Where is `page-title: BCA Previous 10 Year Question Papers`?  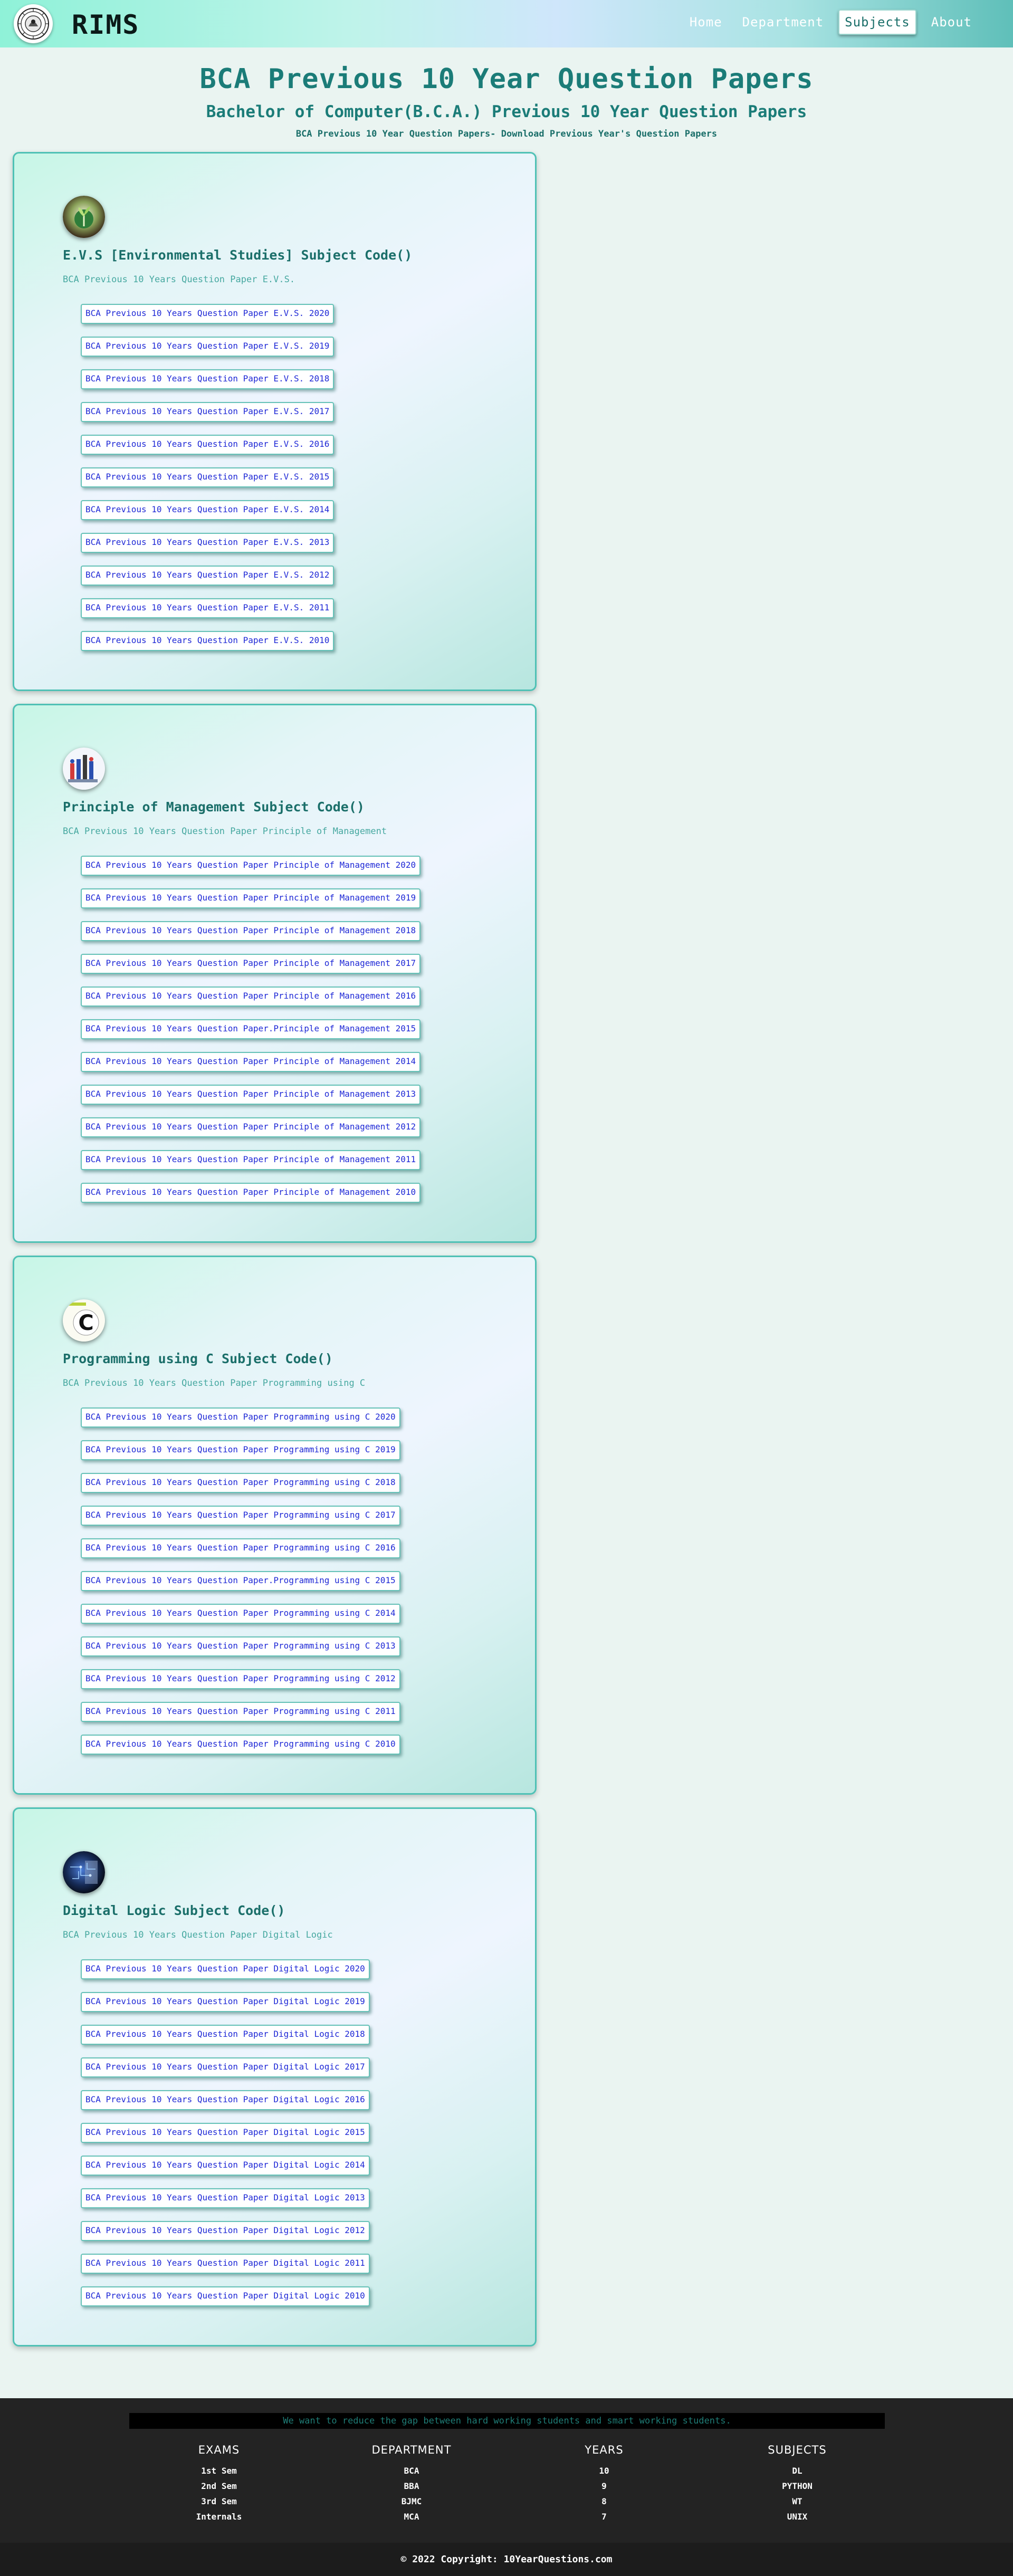
page-title: BCA Previous 10 Year Question Papers is located at coordinates (506, 79).